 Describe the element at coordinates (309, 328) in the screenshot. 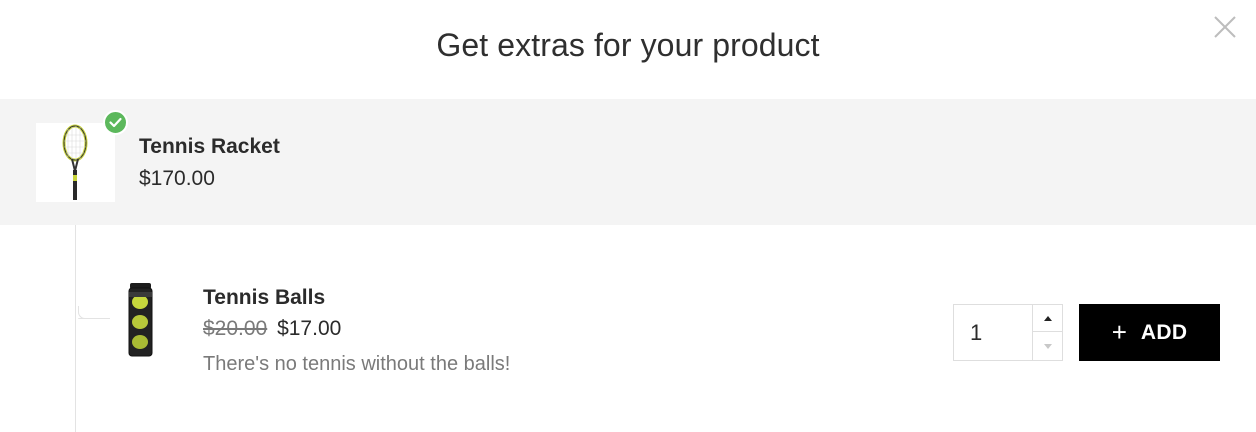

I see `addon-new-price: $17.00` at that location.